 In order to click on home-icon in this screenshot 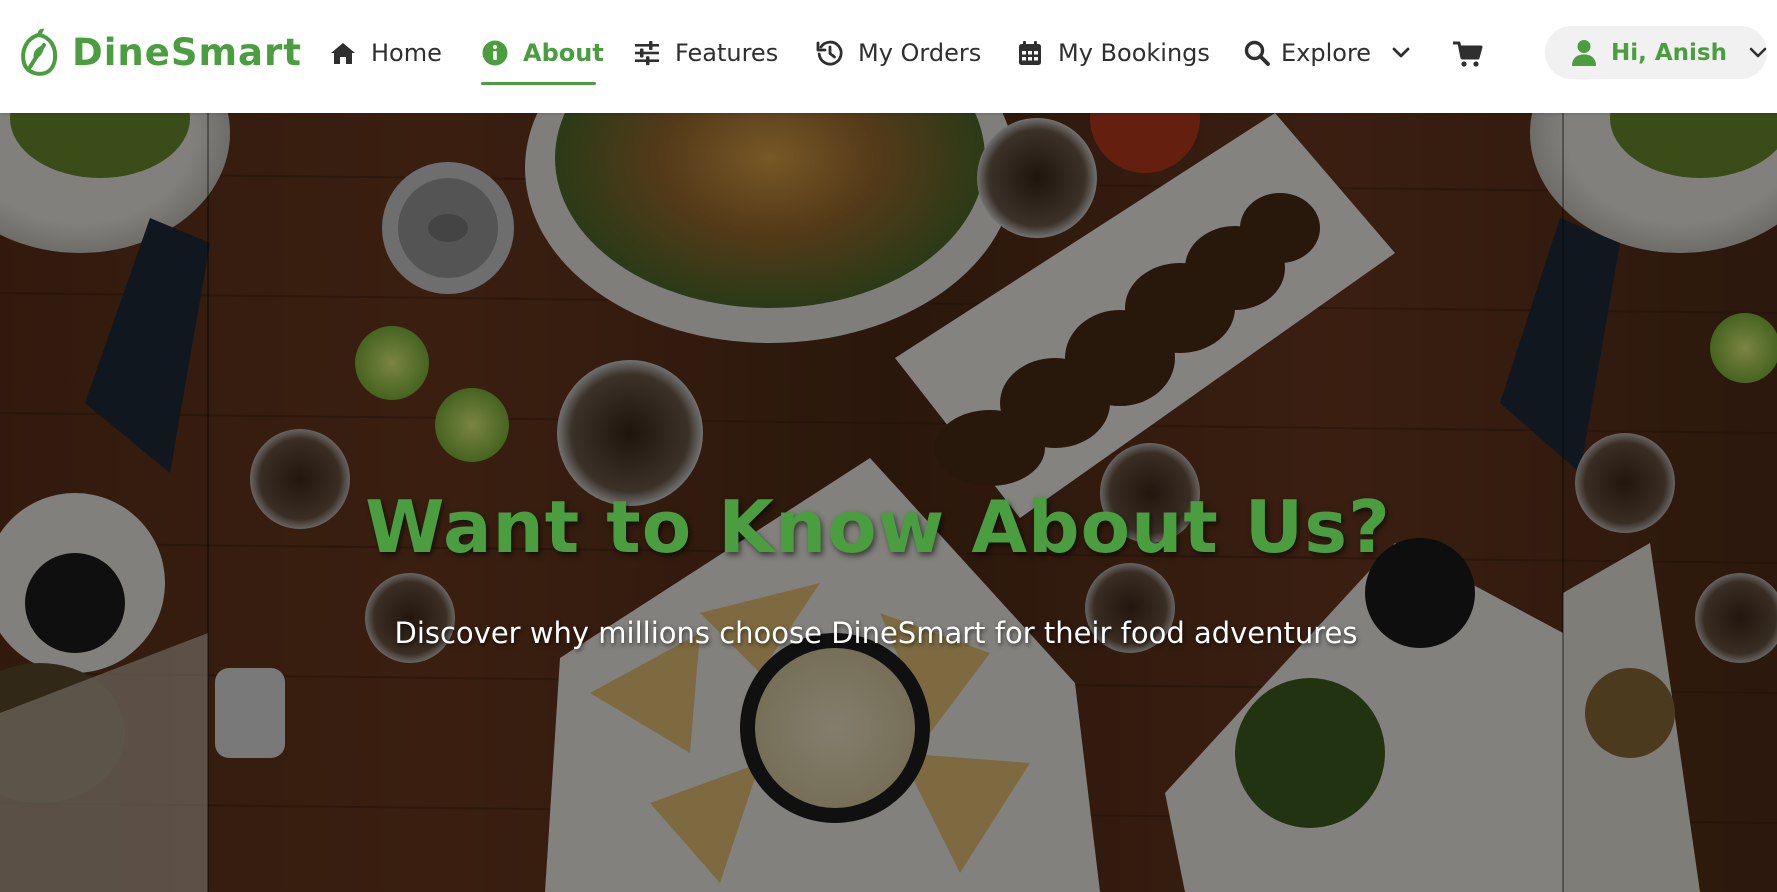, I will do `click(343, 53)`.